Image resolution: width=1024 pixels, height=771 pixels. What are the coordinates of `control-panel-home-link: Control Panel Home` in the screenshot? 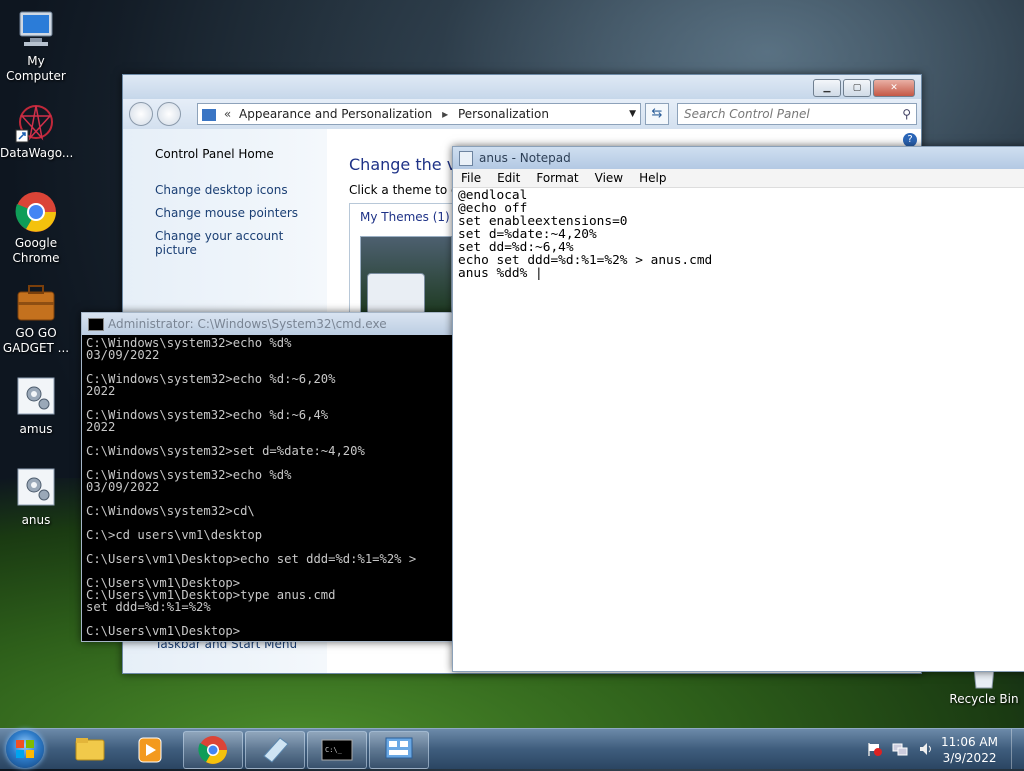 It's located at (214, 154).